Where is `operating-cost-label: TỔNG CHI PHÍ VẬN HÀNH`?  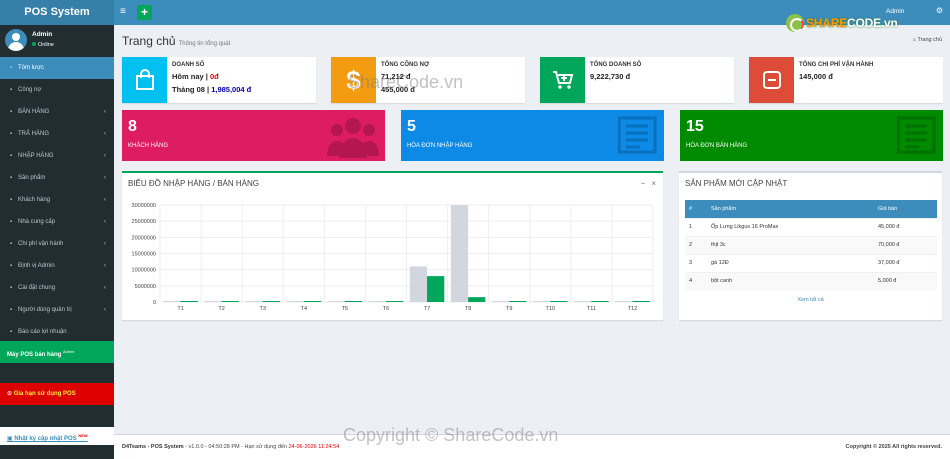
operating-cost-label: TỔNG CHI PHÍ VẬN HÀNH is located at coordinates (836, 65).